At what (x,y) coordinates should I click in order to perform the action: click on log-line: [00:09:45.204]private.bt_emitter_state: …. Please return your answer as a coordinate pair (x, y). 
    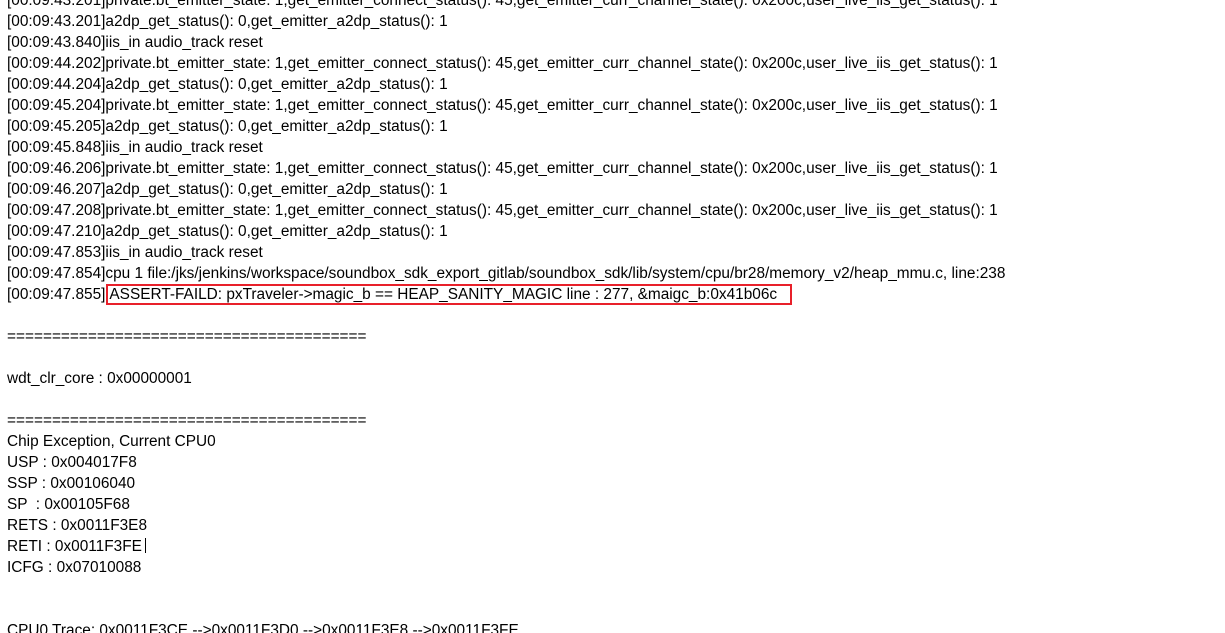
    Looking at the image, I should click on (502, 105).